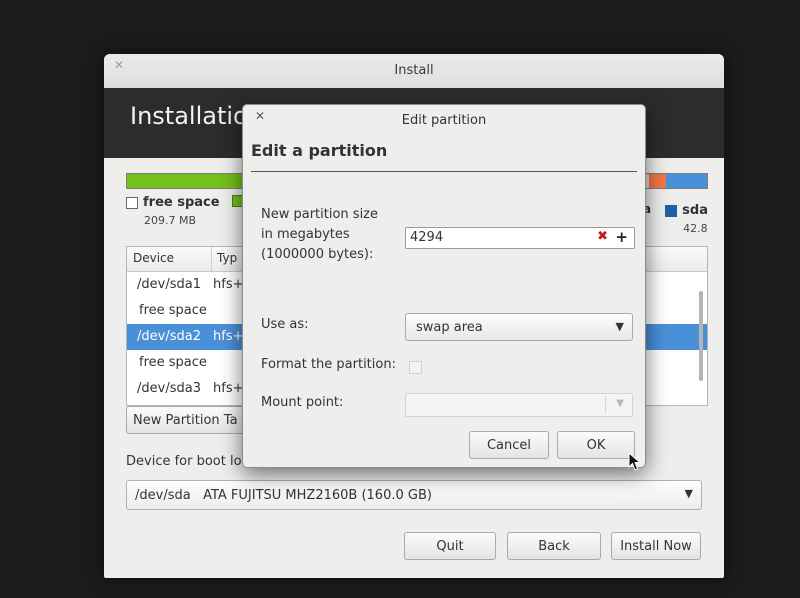  Describe the element at coordinates (169, 388) in the screenshot. I see `row-device: /dev/sda3` at that location.